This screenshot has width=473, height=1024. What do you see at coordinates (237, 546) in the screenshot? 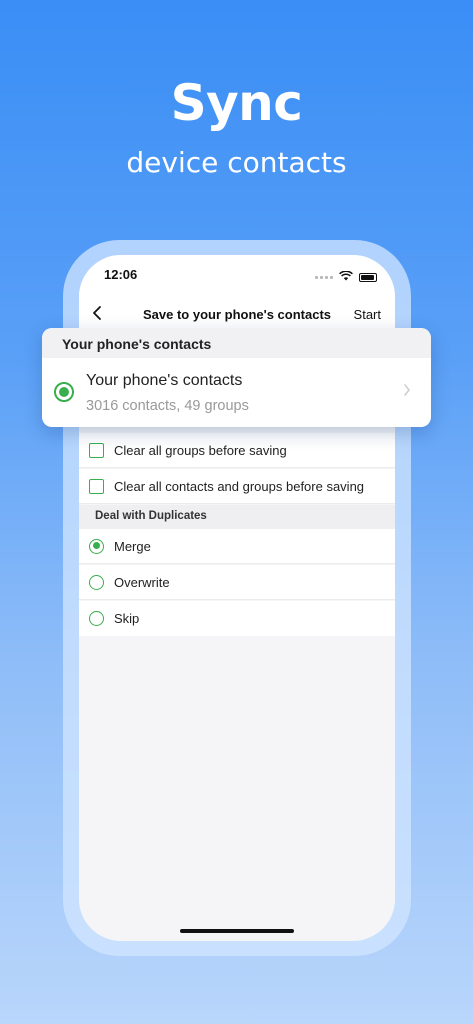
I see `choice-merge: Merge` at bounding box center [237, 546].